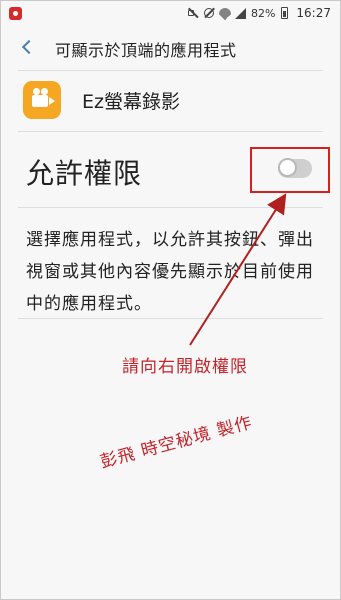  Describe the element at coordinates (209, 13) in the screenshot. I see `alarm-off-icon` at that location.